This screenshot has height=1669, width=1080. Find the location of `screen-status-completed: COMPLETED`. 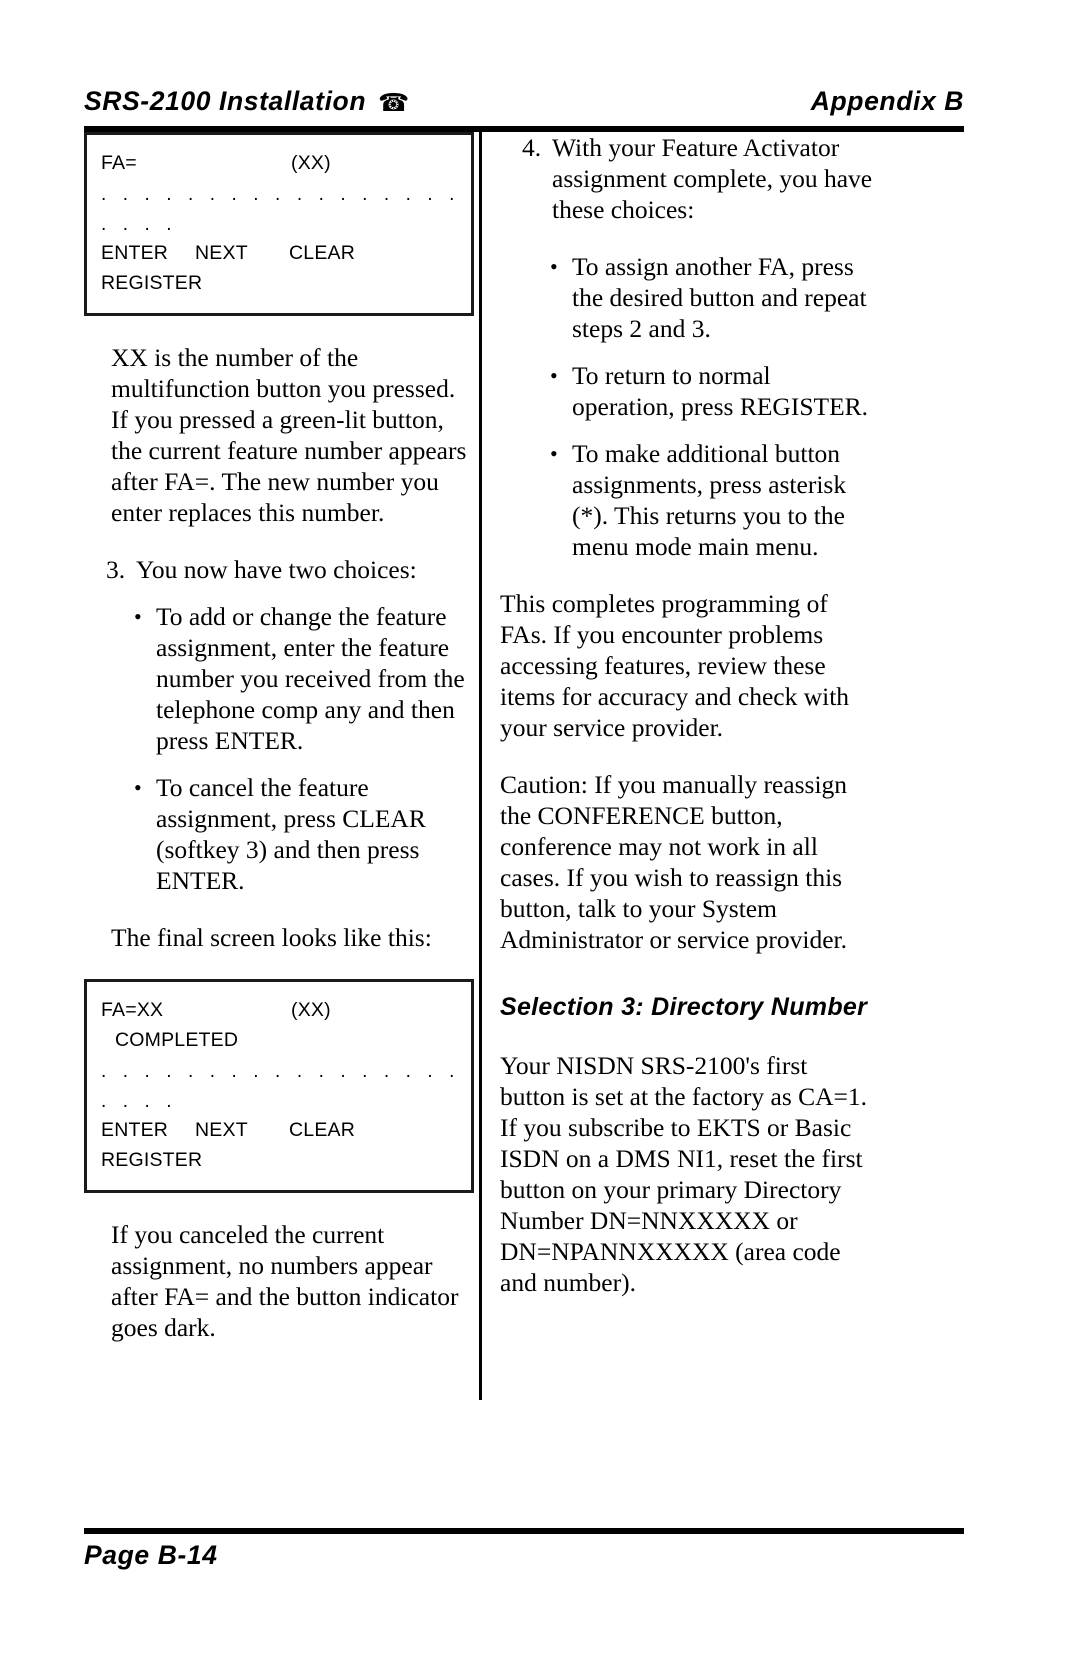

screen-status-completed: COMPLETED is located at coordinates (177, 1040).